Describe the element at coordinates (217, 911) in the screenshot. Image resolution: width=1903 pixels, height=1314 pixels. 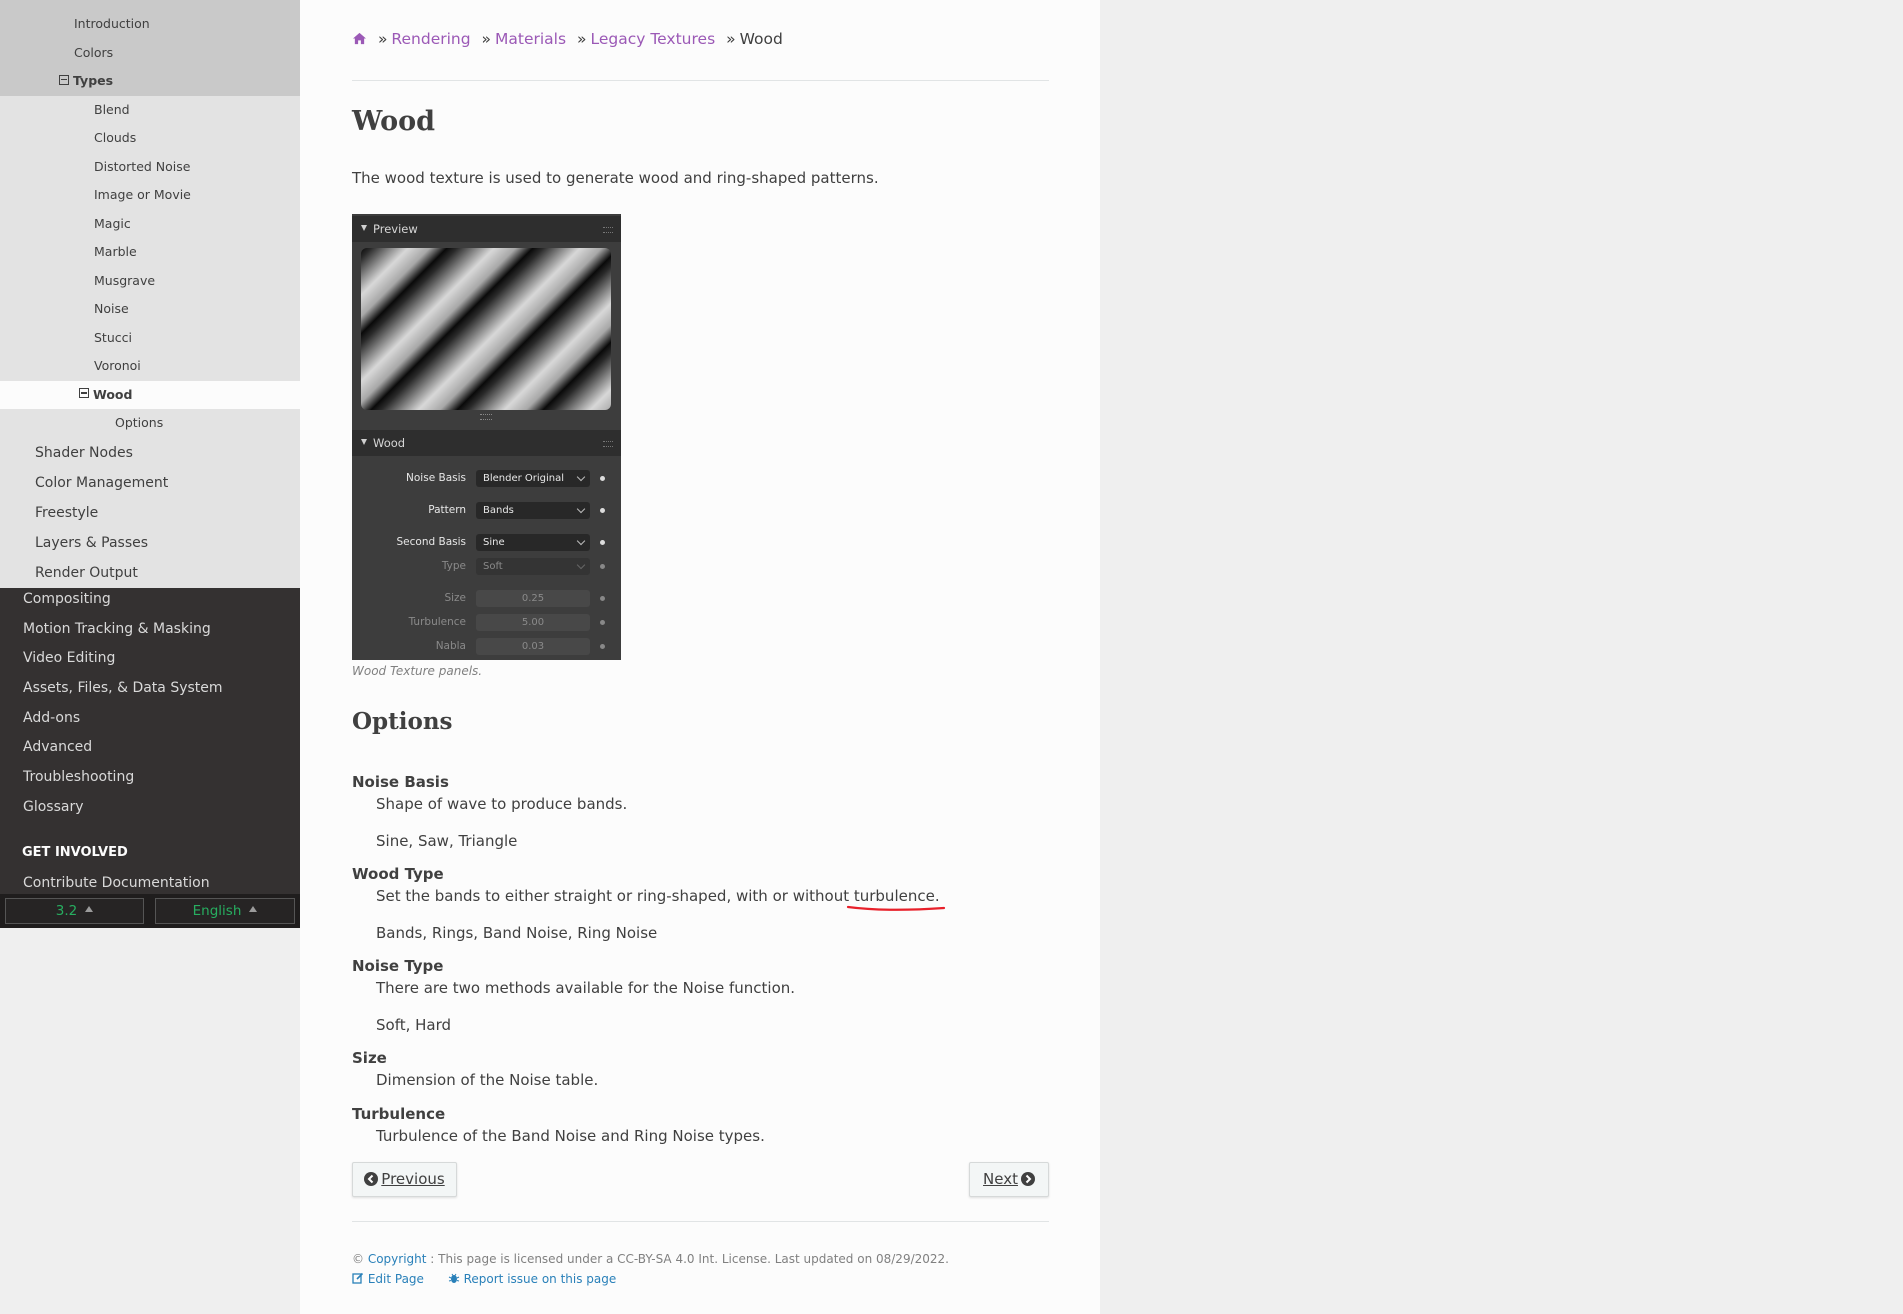
I see `language-value: English` at that location.